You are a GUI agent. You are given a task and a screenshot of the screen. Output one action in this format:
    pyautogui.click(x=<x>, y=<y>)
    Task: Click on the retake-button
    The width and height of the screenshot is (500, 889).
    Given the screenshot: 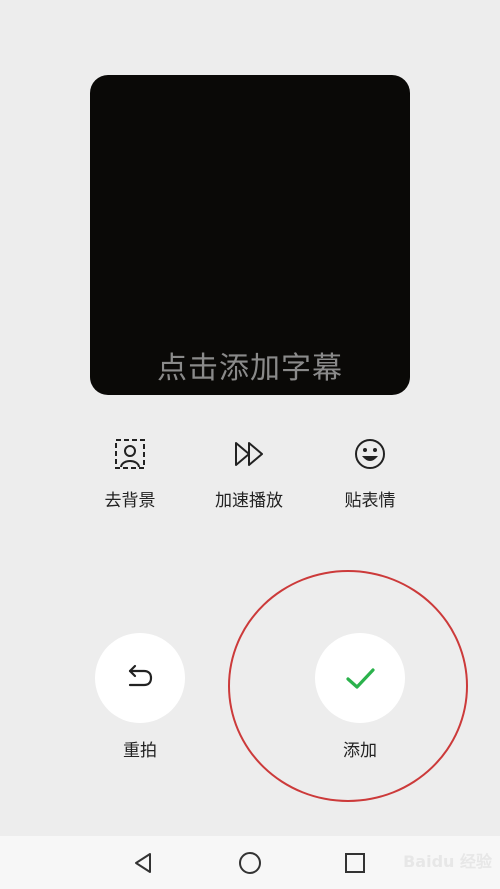 What is the action you would take?
    pyautogui.click(x=140, y=678)
    